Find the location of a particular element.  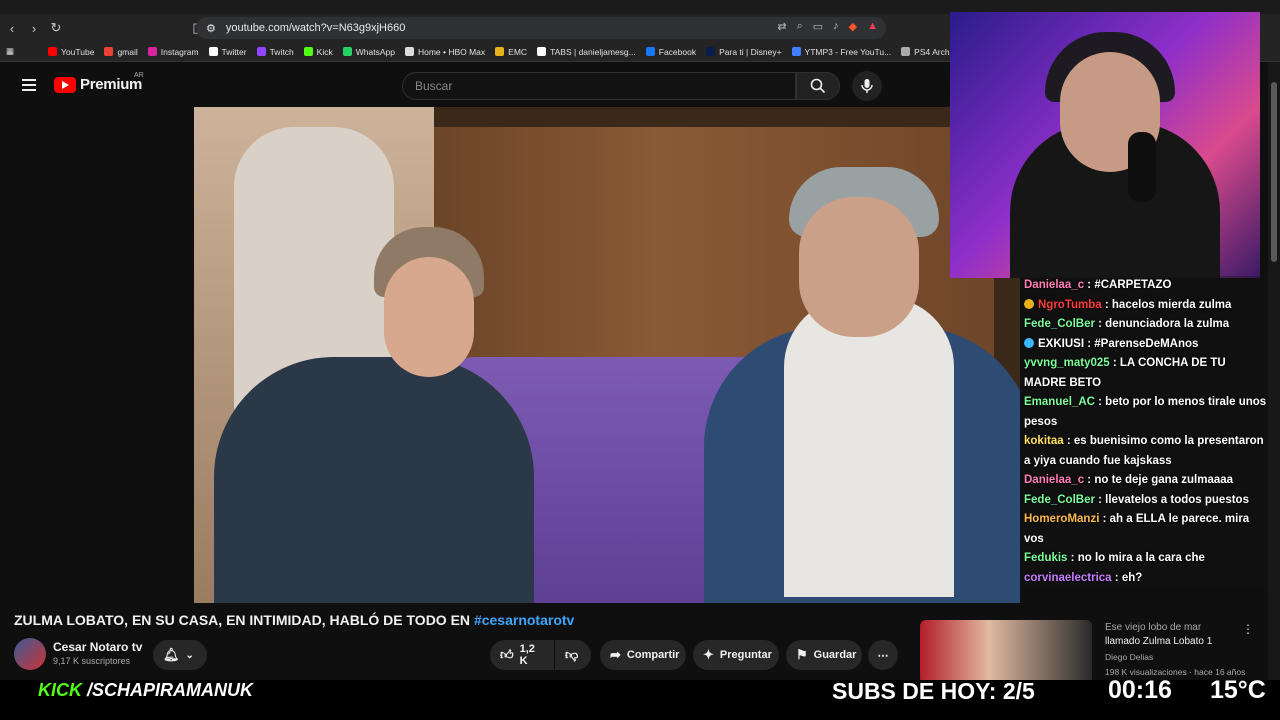

rewards-icon: ▲ is located at coordinates (872, 26).